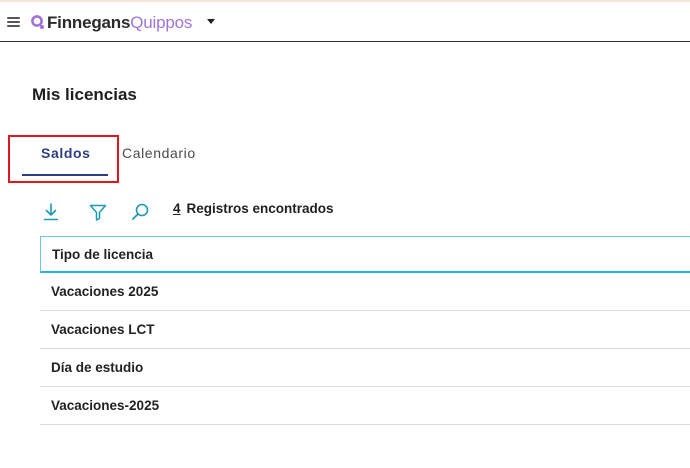  I want to click on table-row: Vacaciones LCT, so click(365, 330).